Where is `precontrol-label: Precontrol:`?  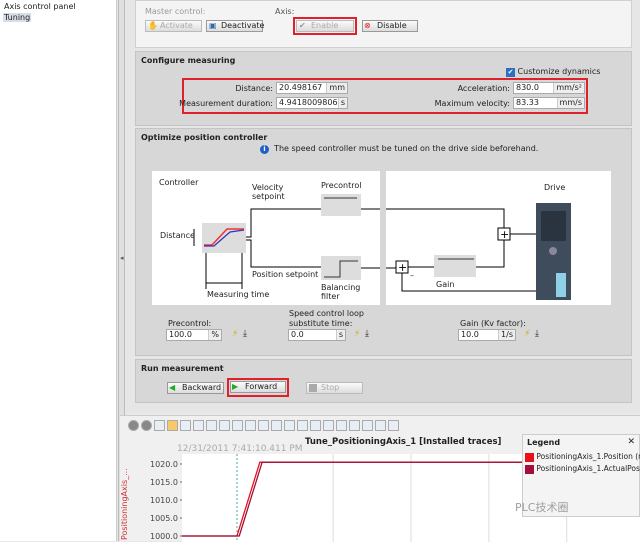
precontrol-label: Precontrol: is located at coordinates (190, 323).